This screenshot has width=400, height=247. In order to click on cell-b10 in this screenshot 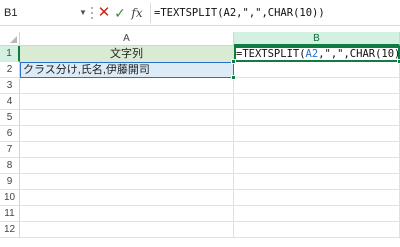, I will do `click(317, 198)`.